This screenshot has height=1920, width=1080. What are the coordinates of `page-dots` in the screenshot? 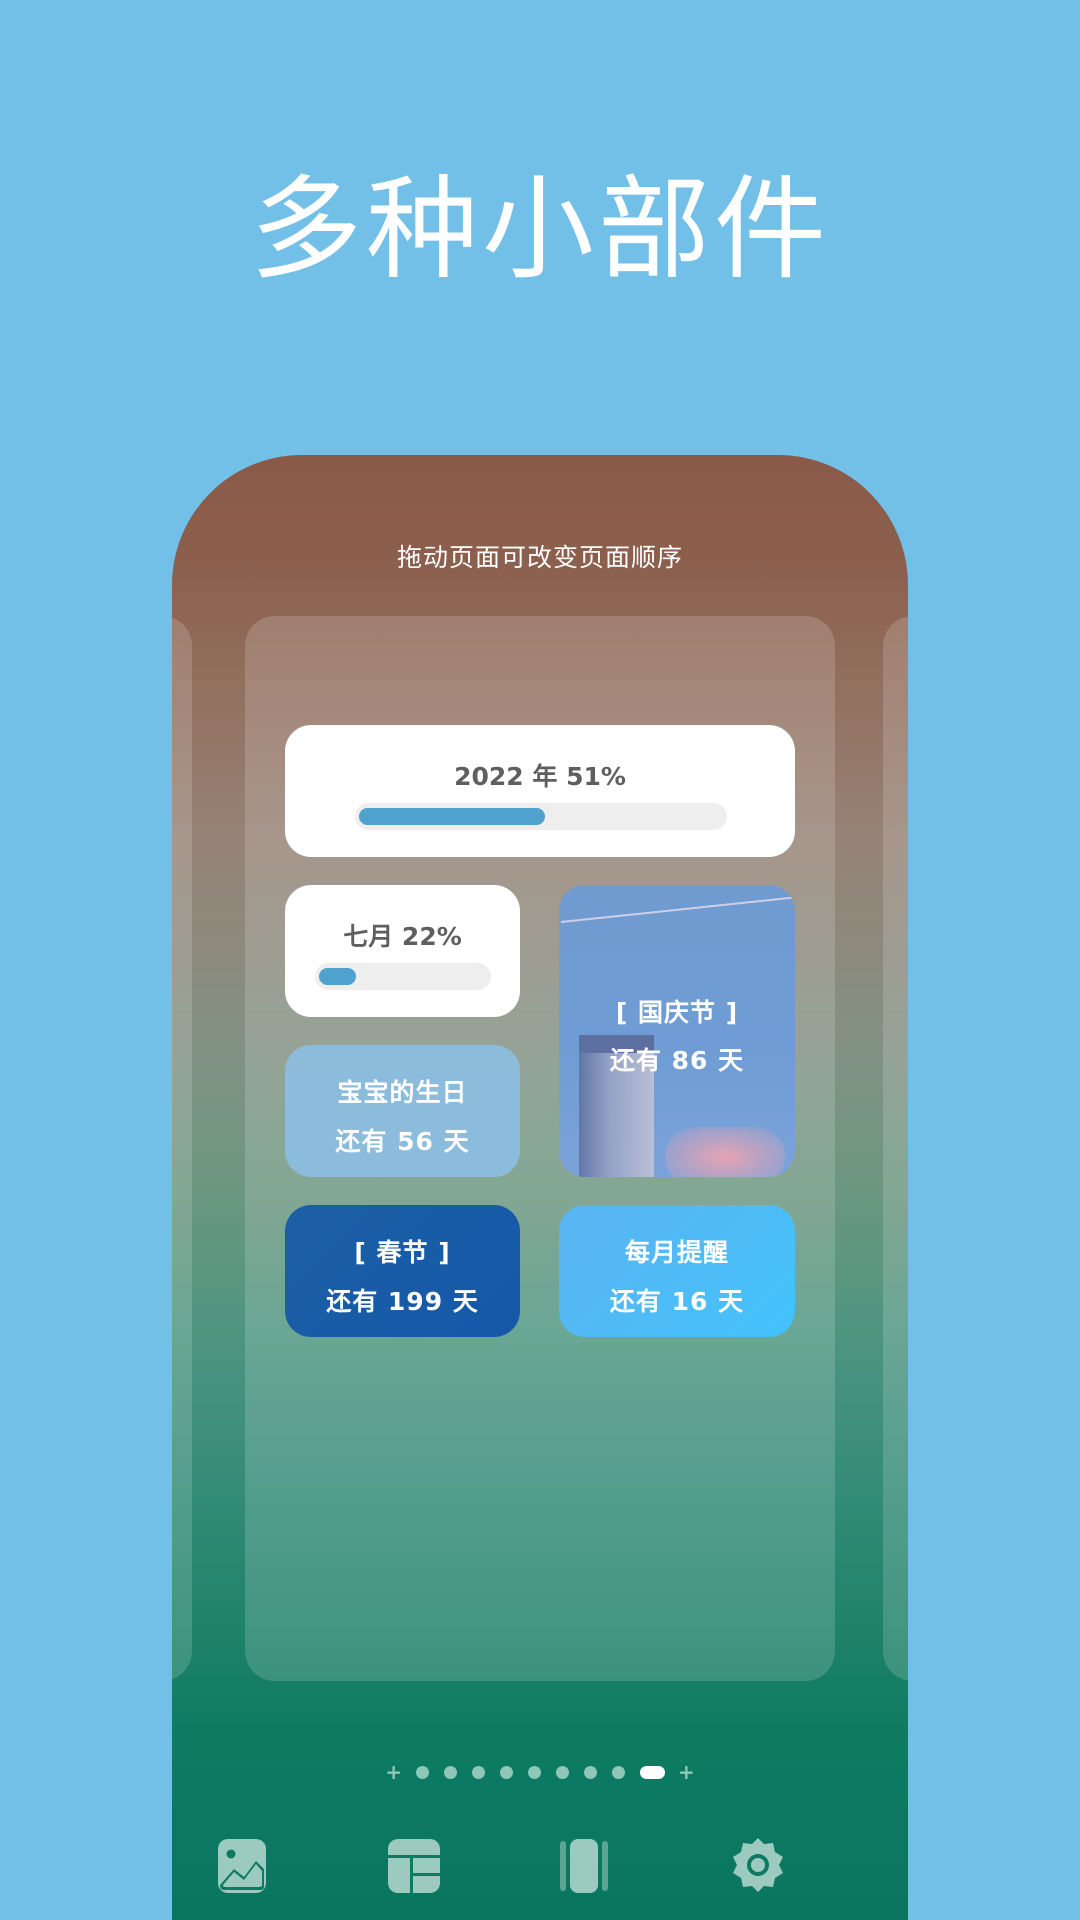 It's located at (540, 1772).